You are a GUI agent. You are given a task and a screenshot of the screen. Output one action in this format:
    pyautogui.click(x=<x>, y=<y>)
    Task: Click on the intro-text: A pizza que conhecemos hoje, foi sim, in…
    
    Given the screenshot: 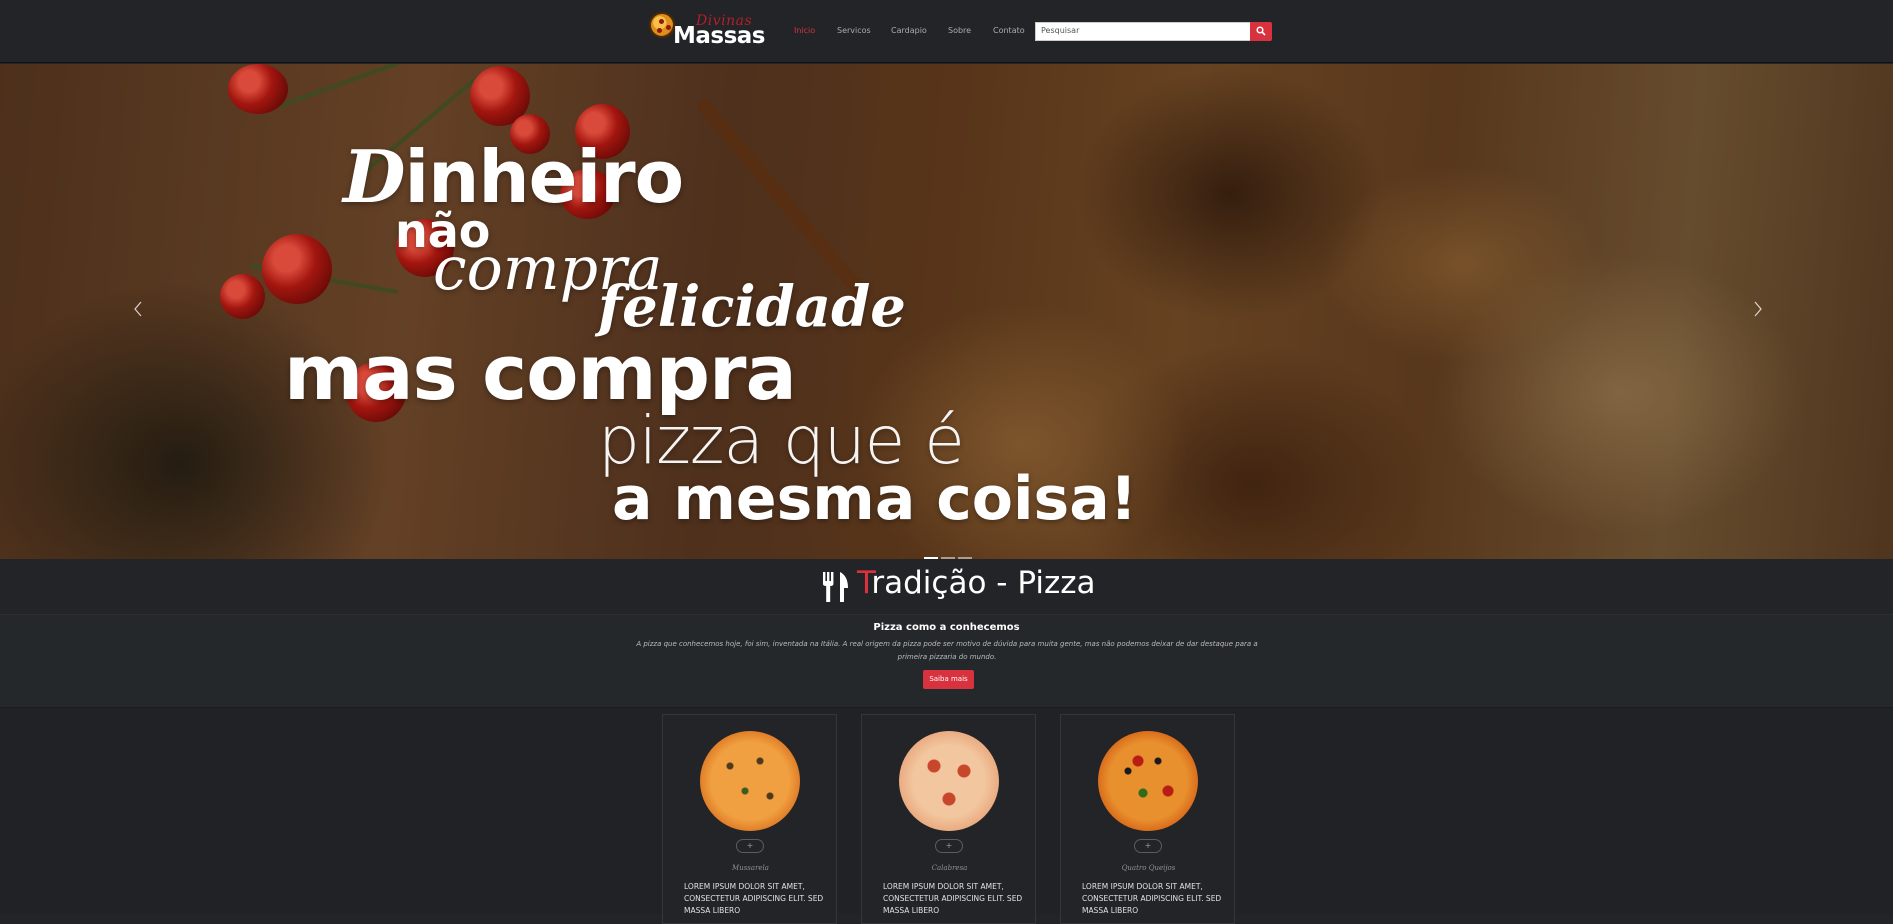 What is the action you would take?
    pyautogui.click(x=947, y=650)
    